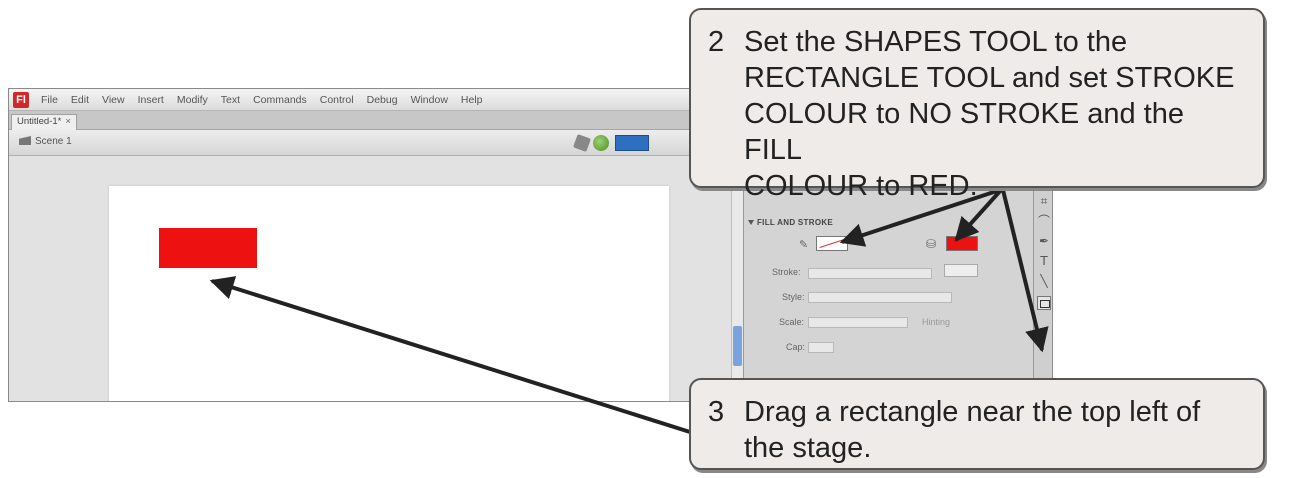  What do you see at coordinates (582, 143) in the screenshot?
I see `edit-symbols-icon` at bounding box center [582, 143].